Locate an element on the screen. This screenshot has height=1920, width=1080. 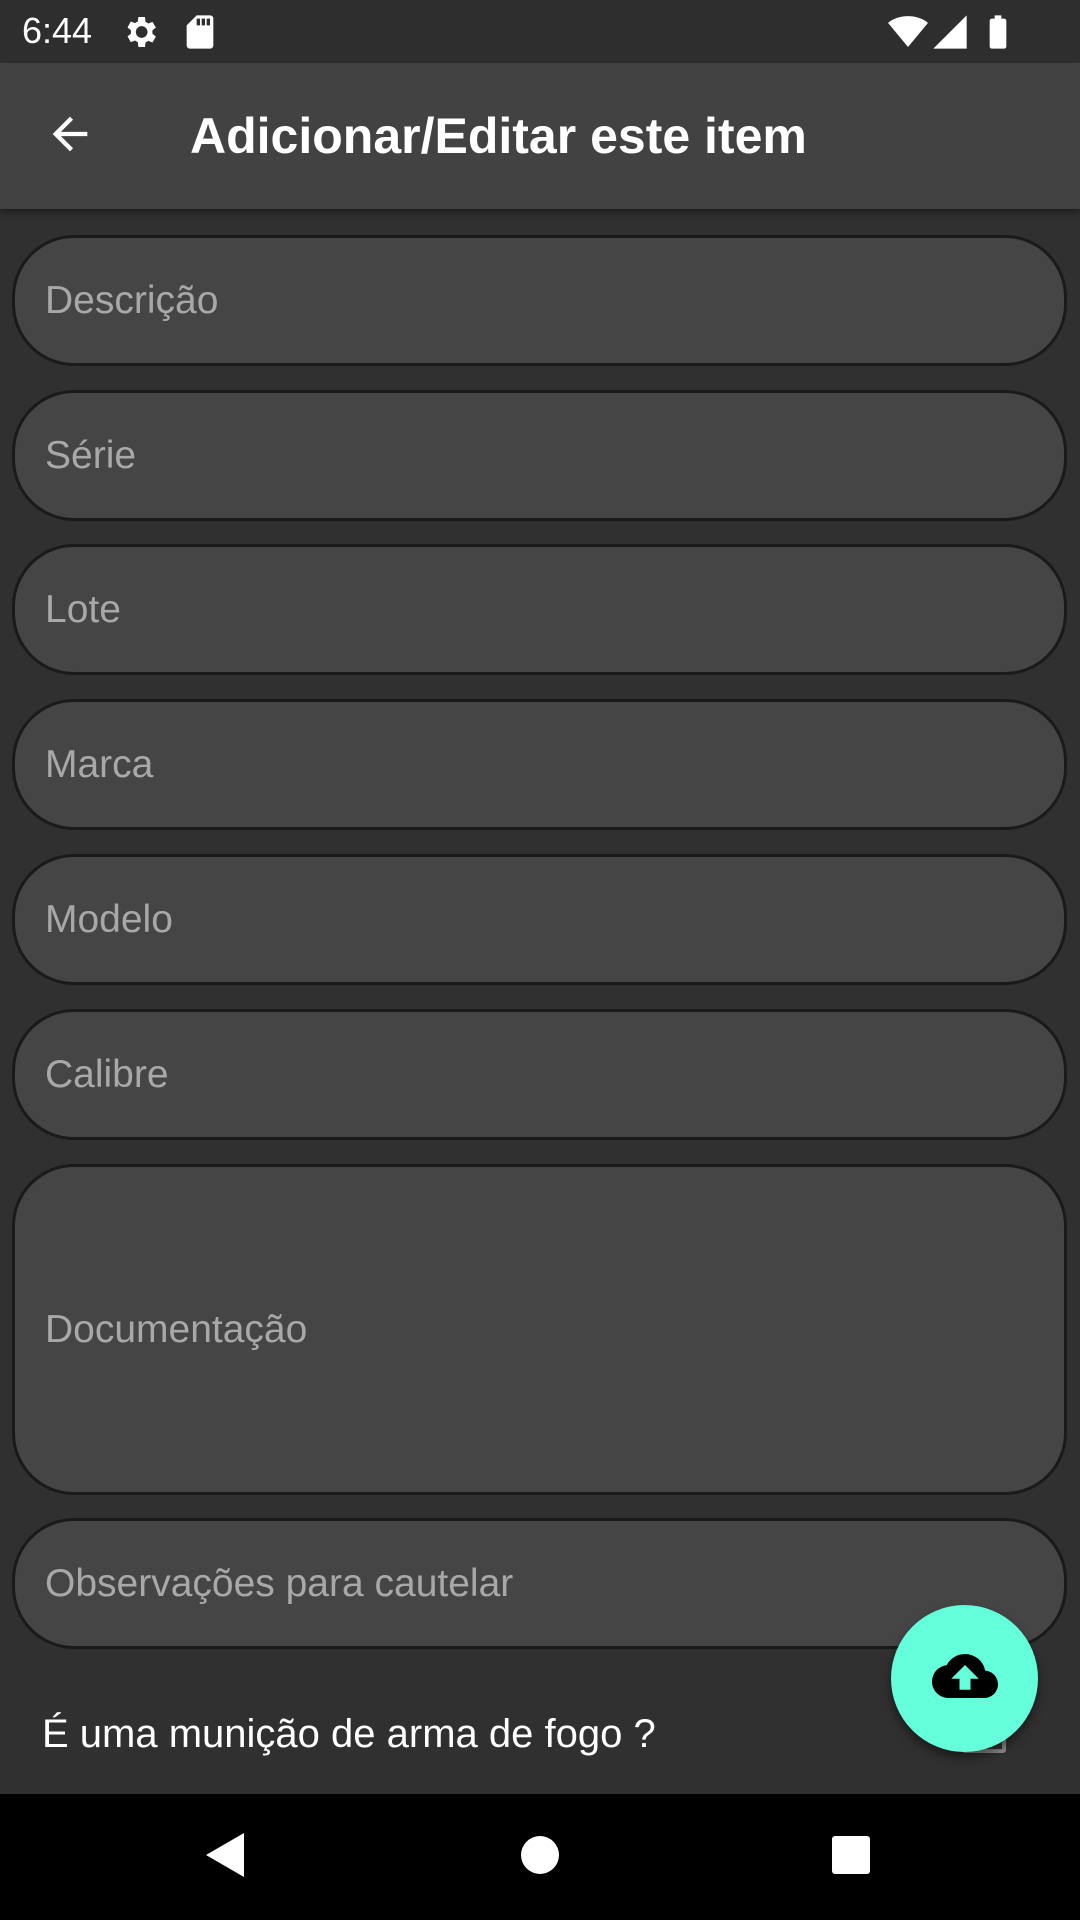
marca-input is located at coordinates (525, 764).